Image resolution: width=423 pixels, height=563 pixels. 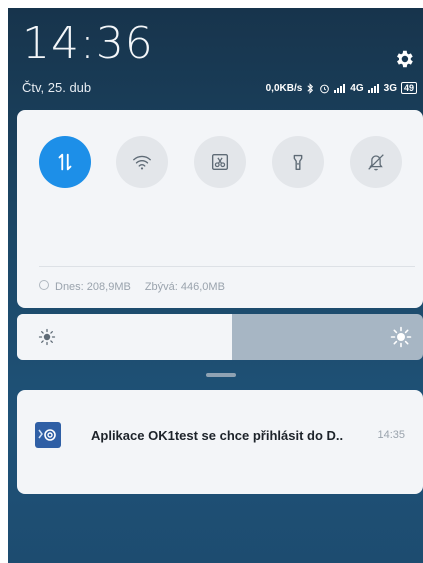 I want to click on circle-icon, so click(x=44, y=285).